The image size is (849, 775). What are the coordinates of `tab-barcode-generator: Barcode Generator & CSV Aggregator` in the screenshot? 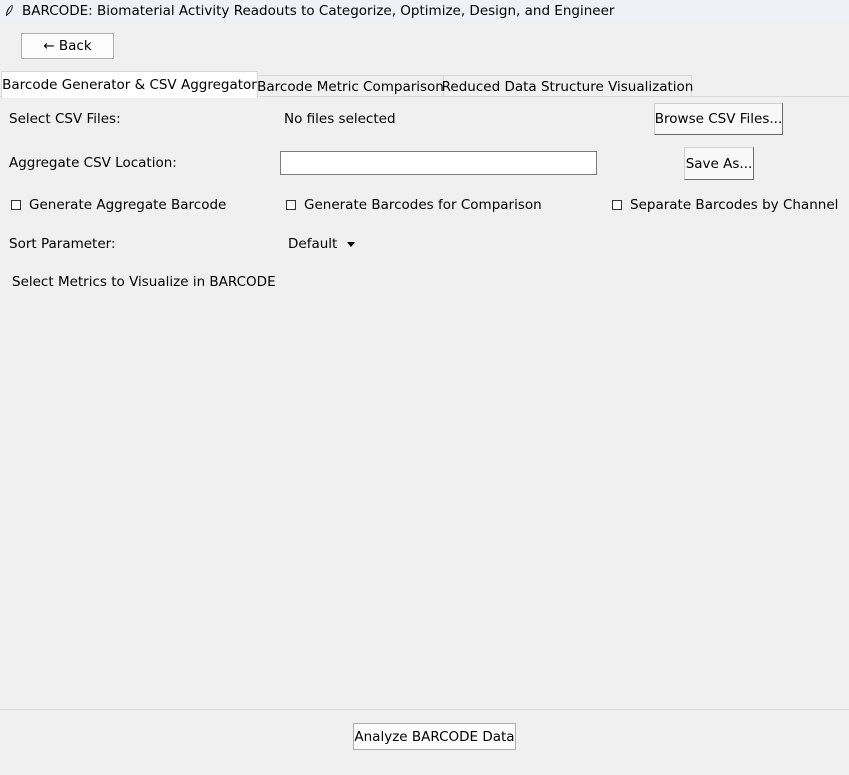 It's located at (129, 84).